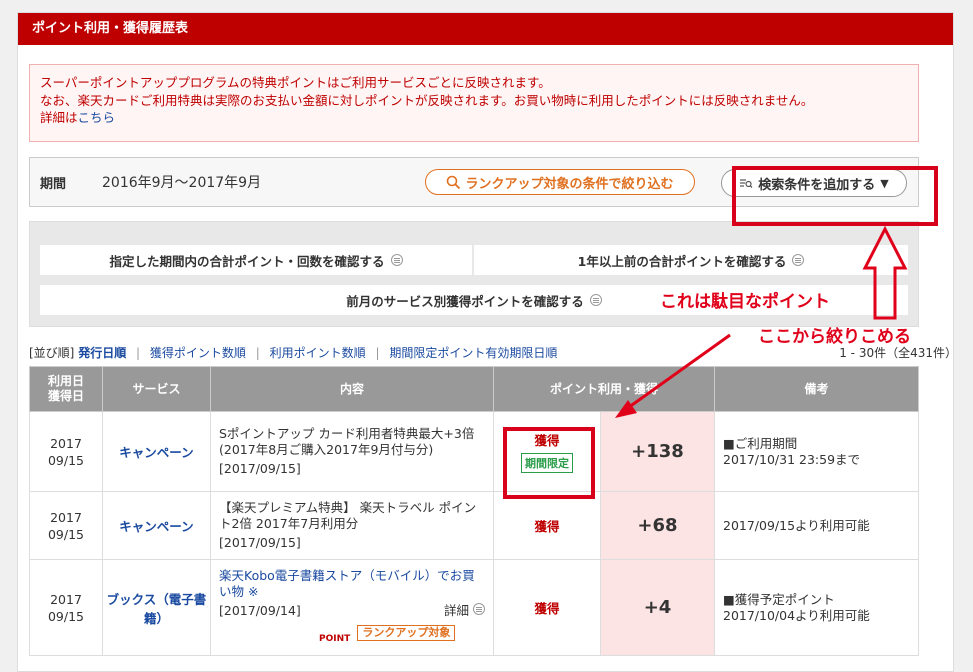 This screenshot has height=672, width=973. I want to click on up-arrow-icon, so click(885, 272).